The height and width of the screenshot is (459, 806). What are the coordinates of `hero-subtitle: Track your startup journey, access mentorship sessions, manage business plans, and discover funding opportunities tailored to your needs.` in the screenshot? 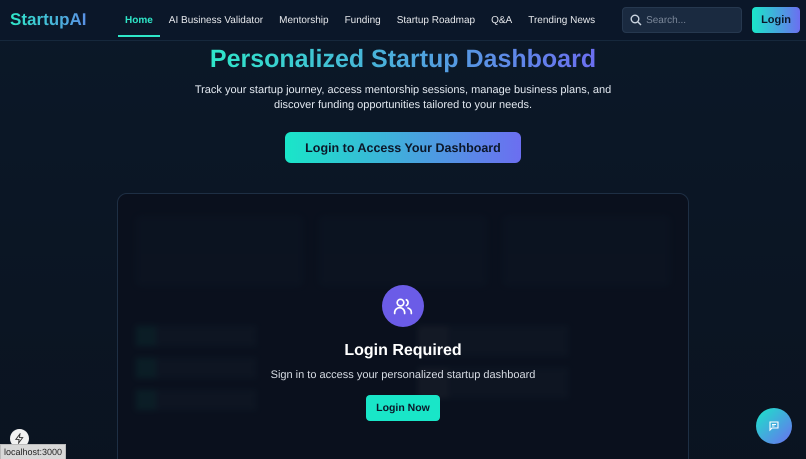 It's located at (403, 98).